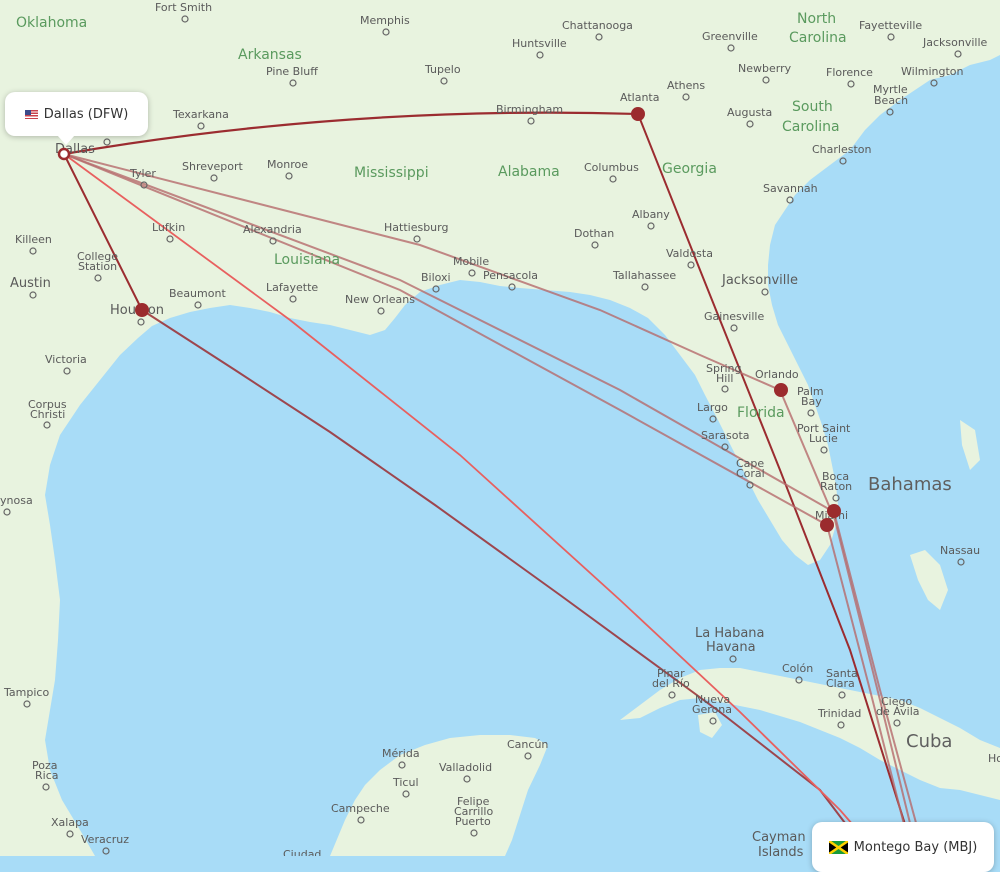 Image resolution: width=1000 pixels, height=872 pixels. Describe the element at coordinates (465, 767) in the screenshot. I see `city-label: Valladolid` at that location.